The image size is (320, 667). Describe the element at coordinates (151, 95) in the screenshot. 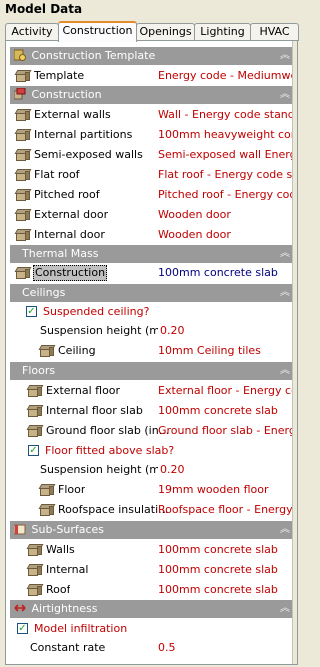

I see `section-construction: Construction ︽` at that location.